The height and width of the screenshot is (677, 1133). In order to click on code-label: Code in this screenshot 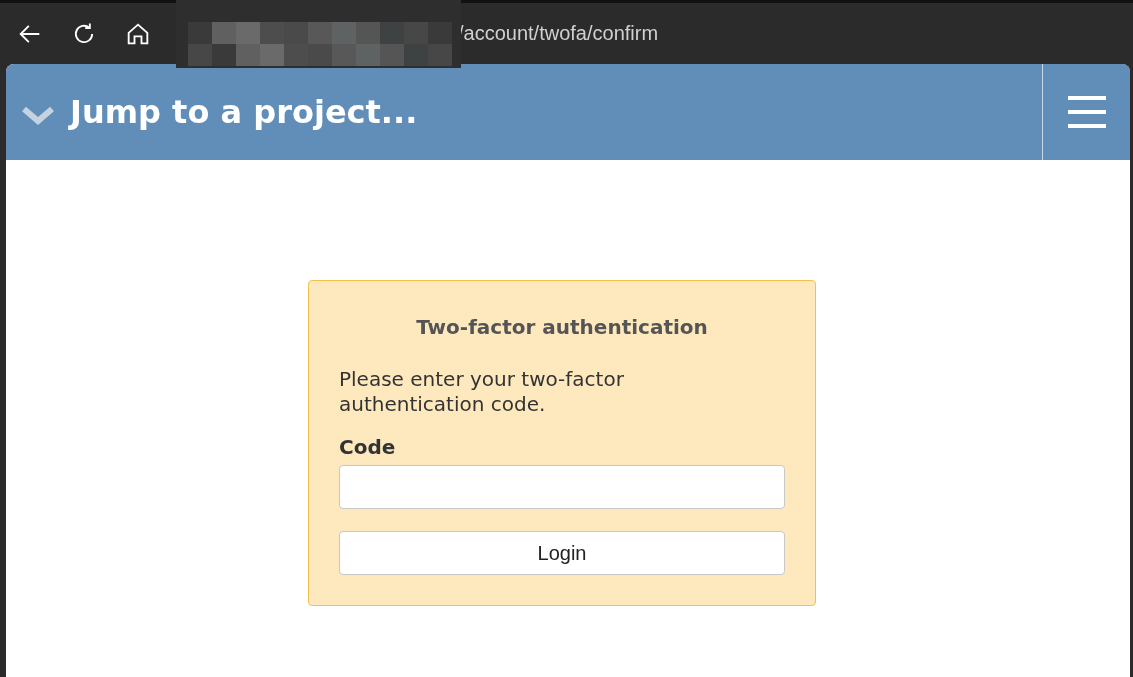, I will do `click(368, 447)`.